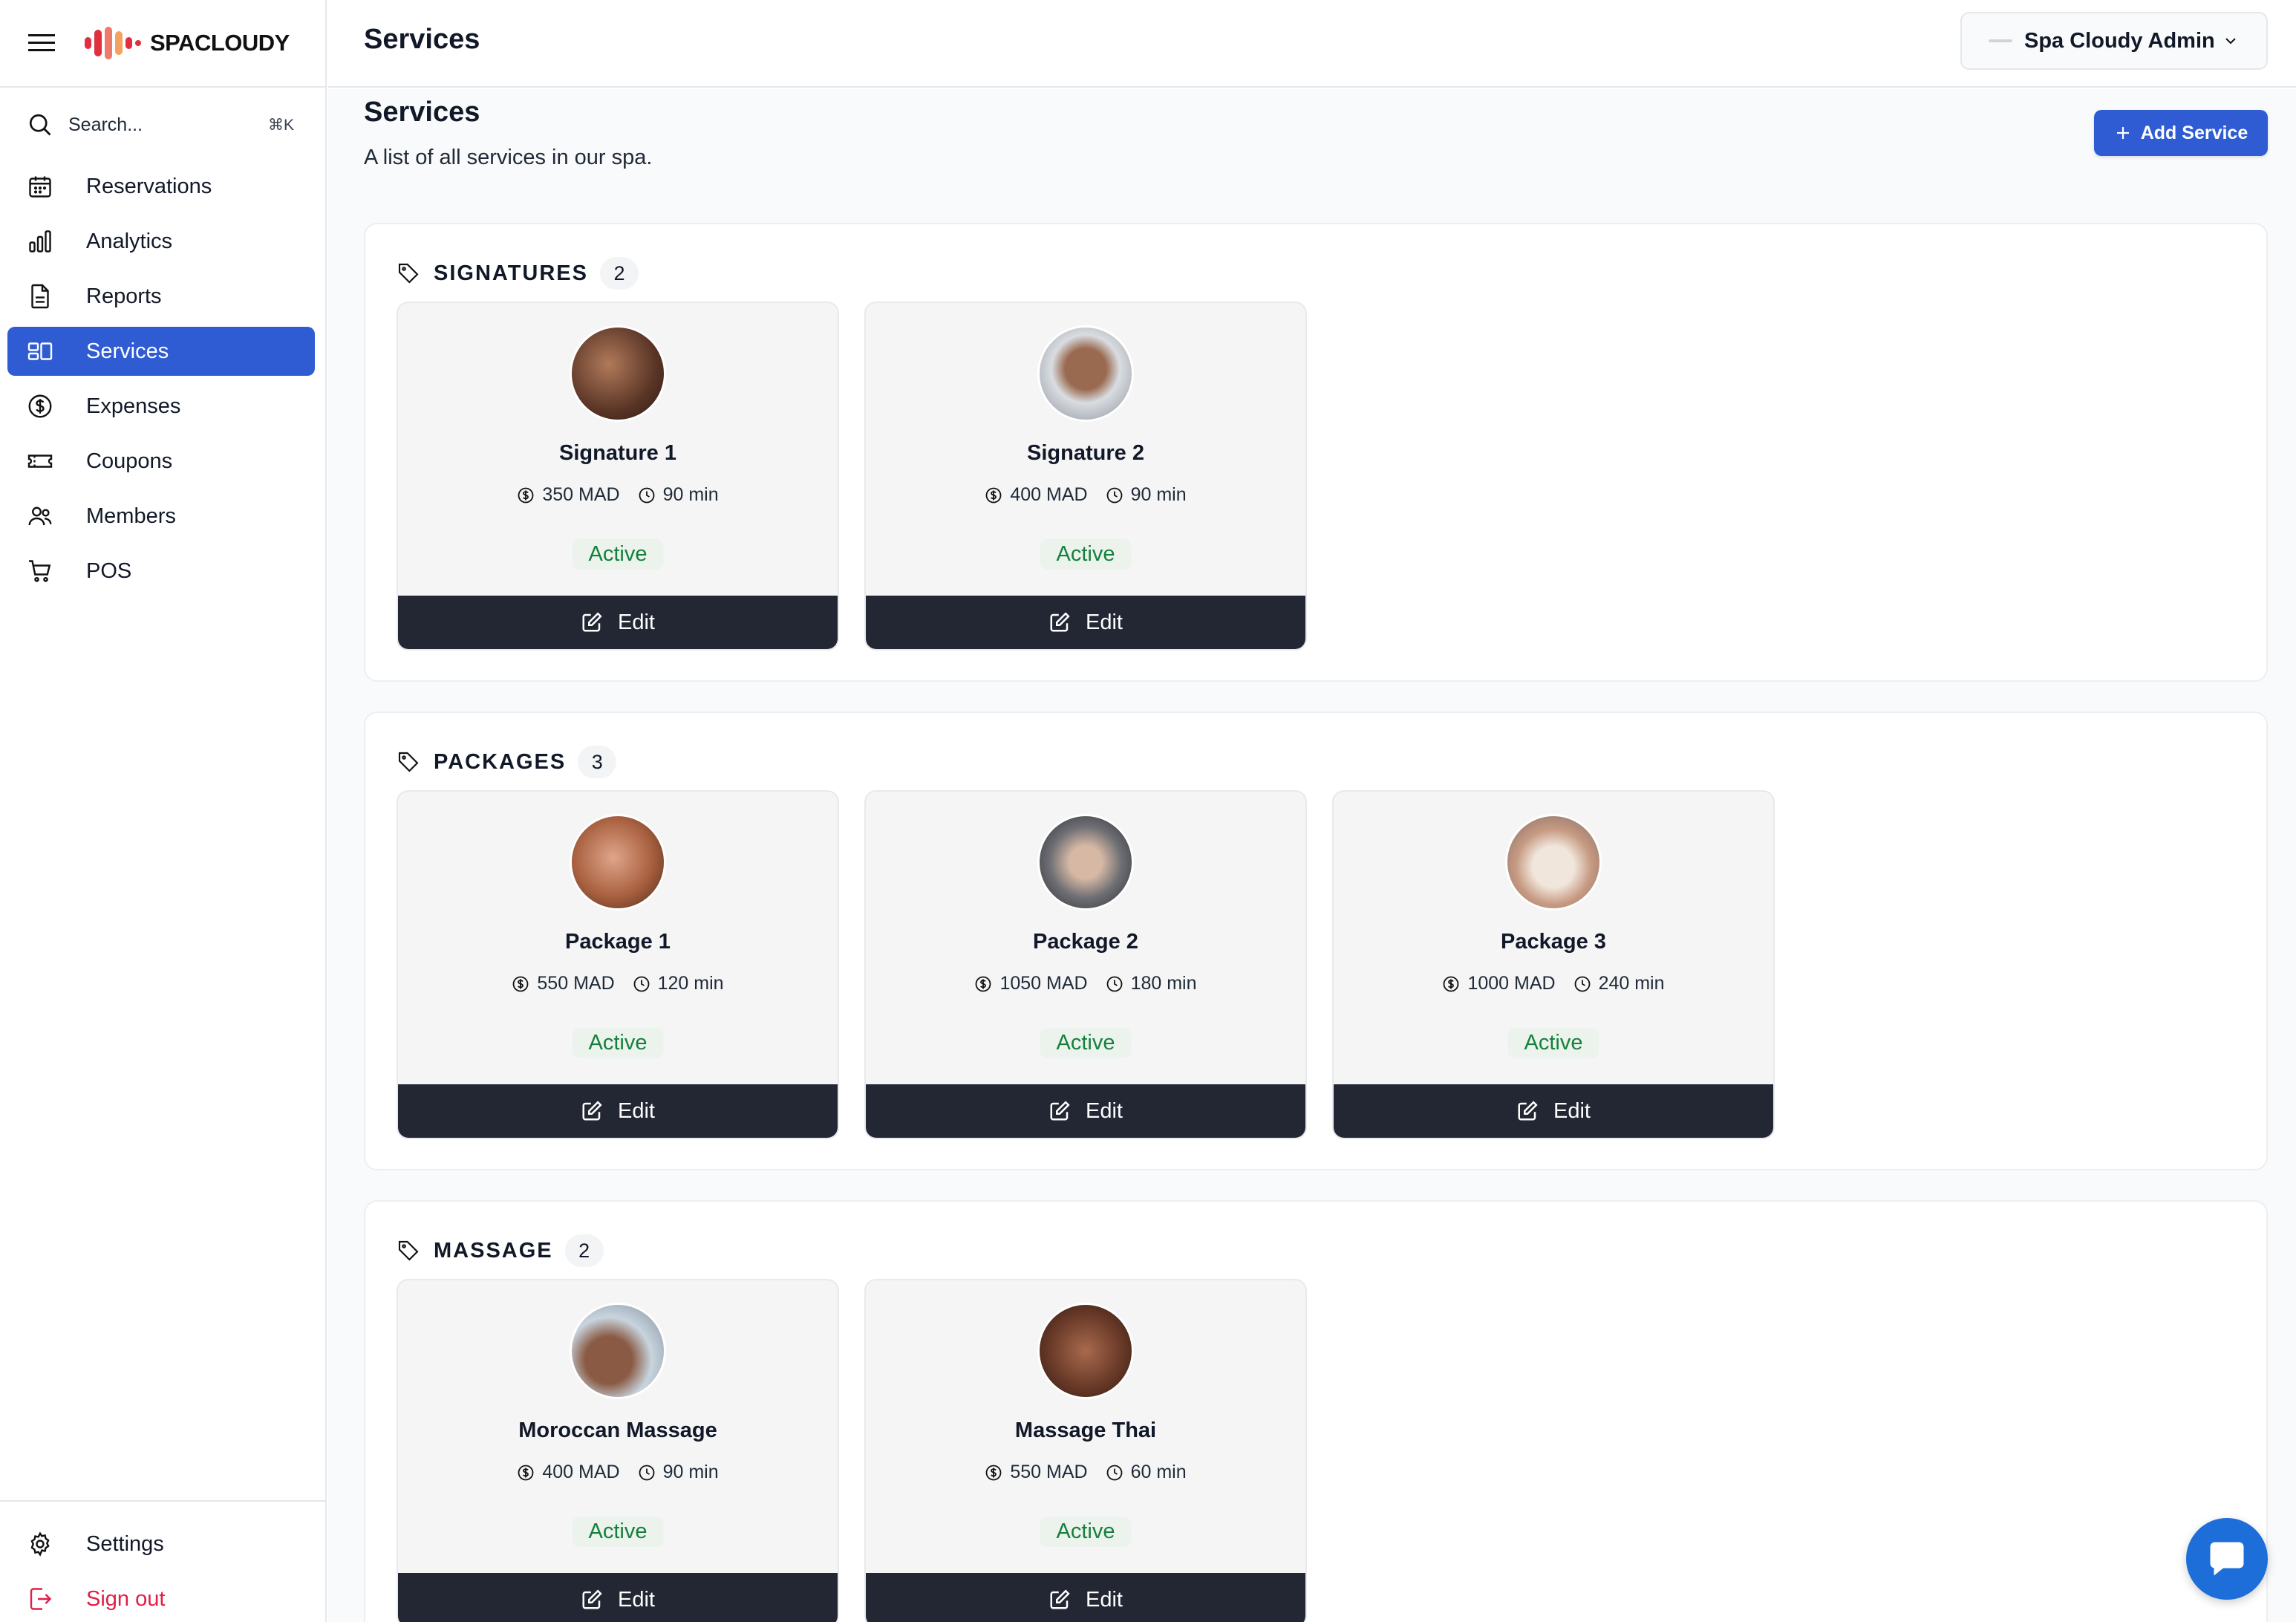  What do you see at coordinates (124, 296) in the screenshot?
I see `sidebar-item-label: Reports` at bounding box center [124, 296].